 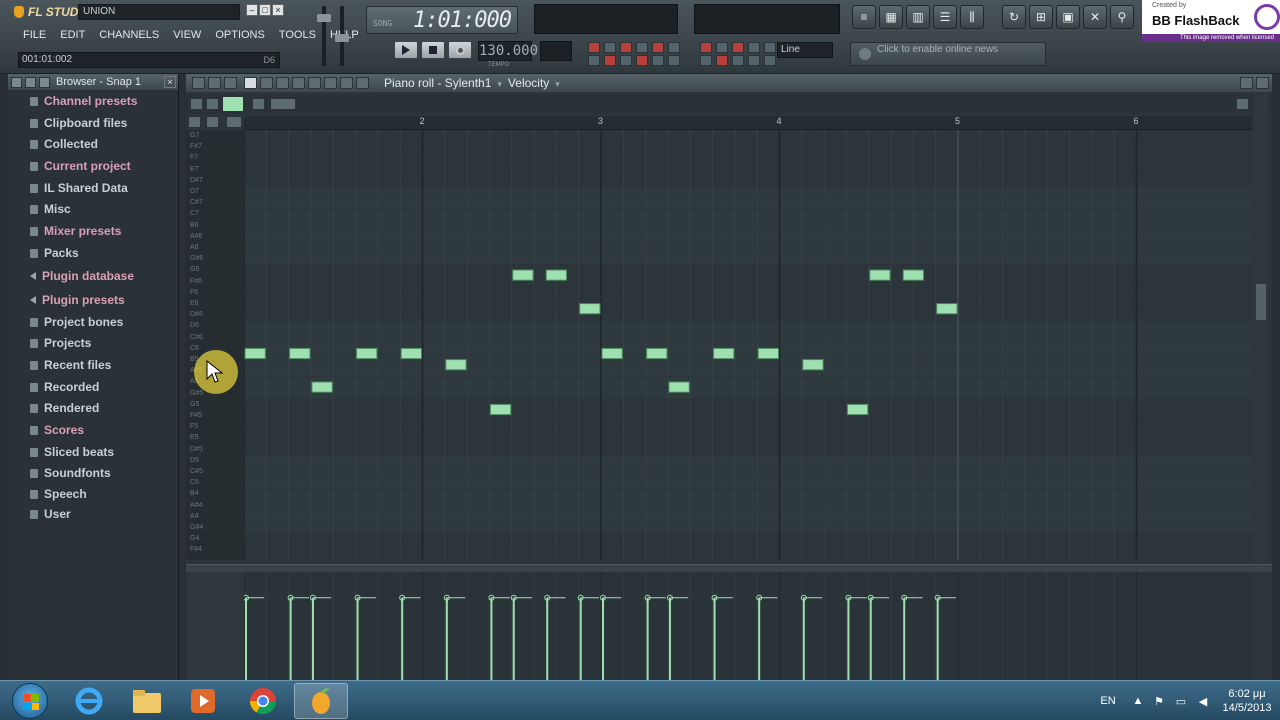 What do you see at coordinates (508, 51) in the screenshot?
I see `tempo-display: 130.000` at bounding box center [508, 51].